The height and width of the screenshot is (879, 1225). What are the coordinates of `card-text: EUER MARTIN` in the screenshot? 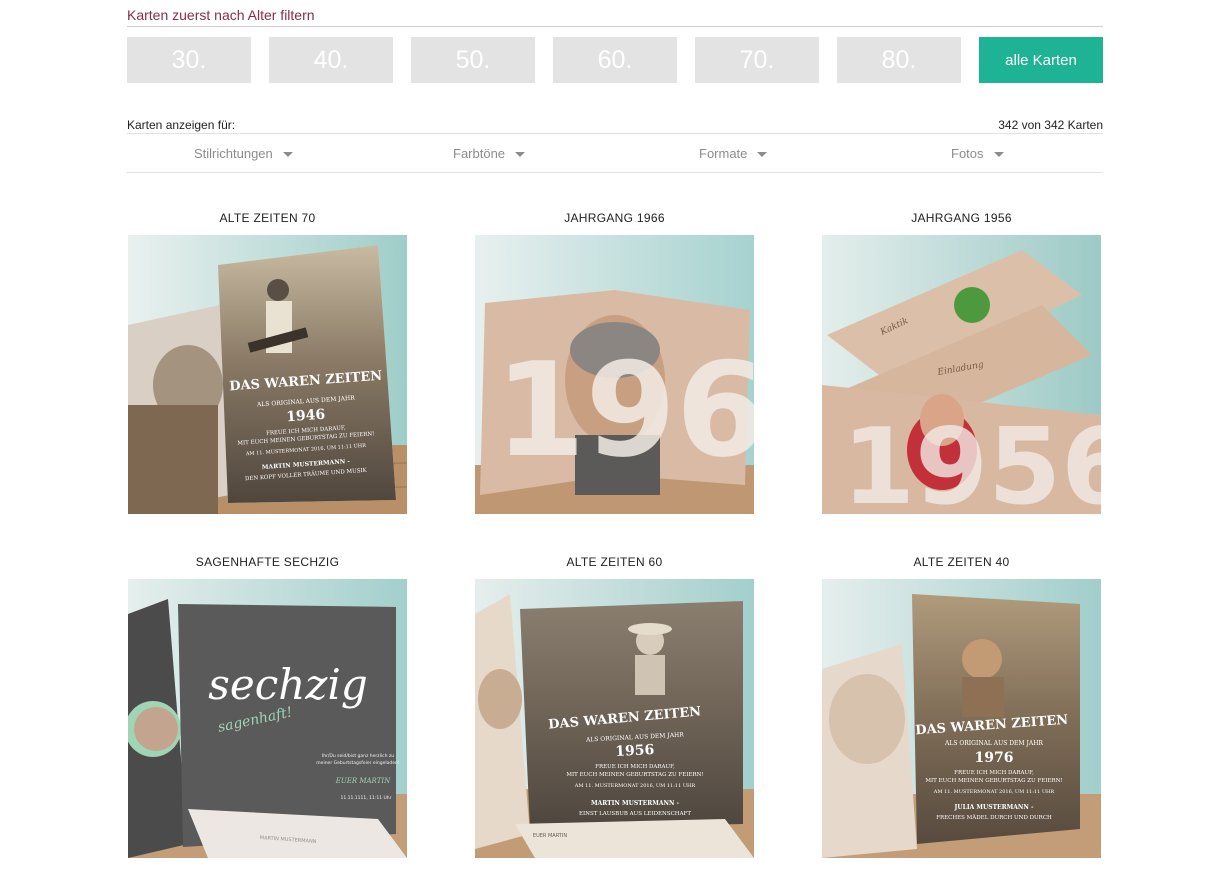 It's located at (550, 836).